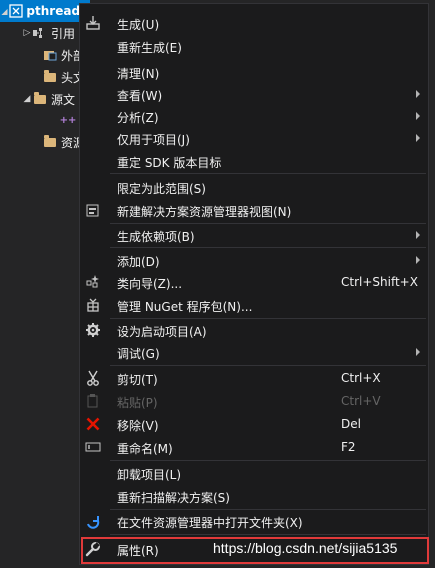 Image resolution: width=435 pixels, height=568 pixels. Describe the element at coordinates (254, 352) in the screenshot. I see `menu-item-debug: 调试(G)` at that location.